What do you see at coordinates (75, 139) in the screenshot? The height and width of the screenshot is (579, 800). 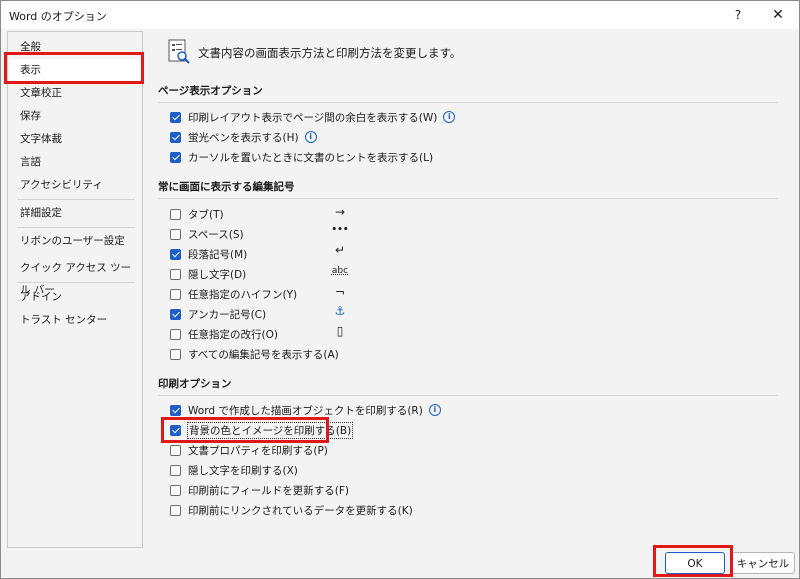 I see `sidebar-item-typography: 文字体裁` at bounding box center [75, 139].